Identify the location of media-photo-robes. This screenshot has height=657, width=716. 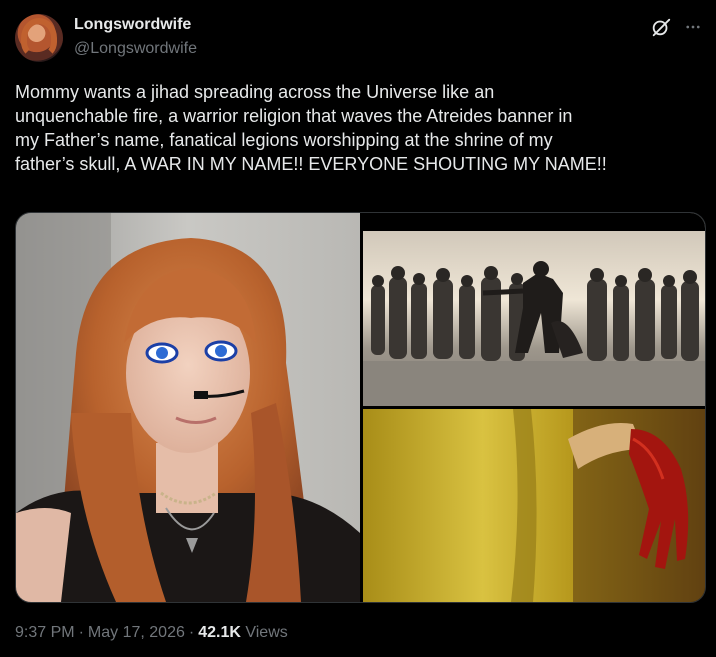
(534, 505).